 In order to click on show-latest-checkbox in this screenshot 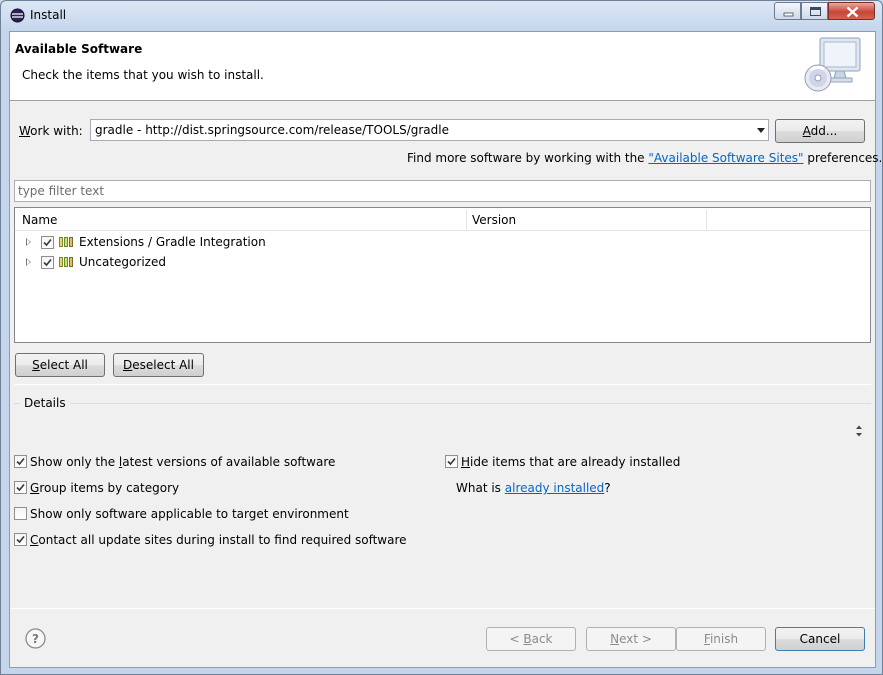, I will do `click(20, 461)`.